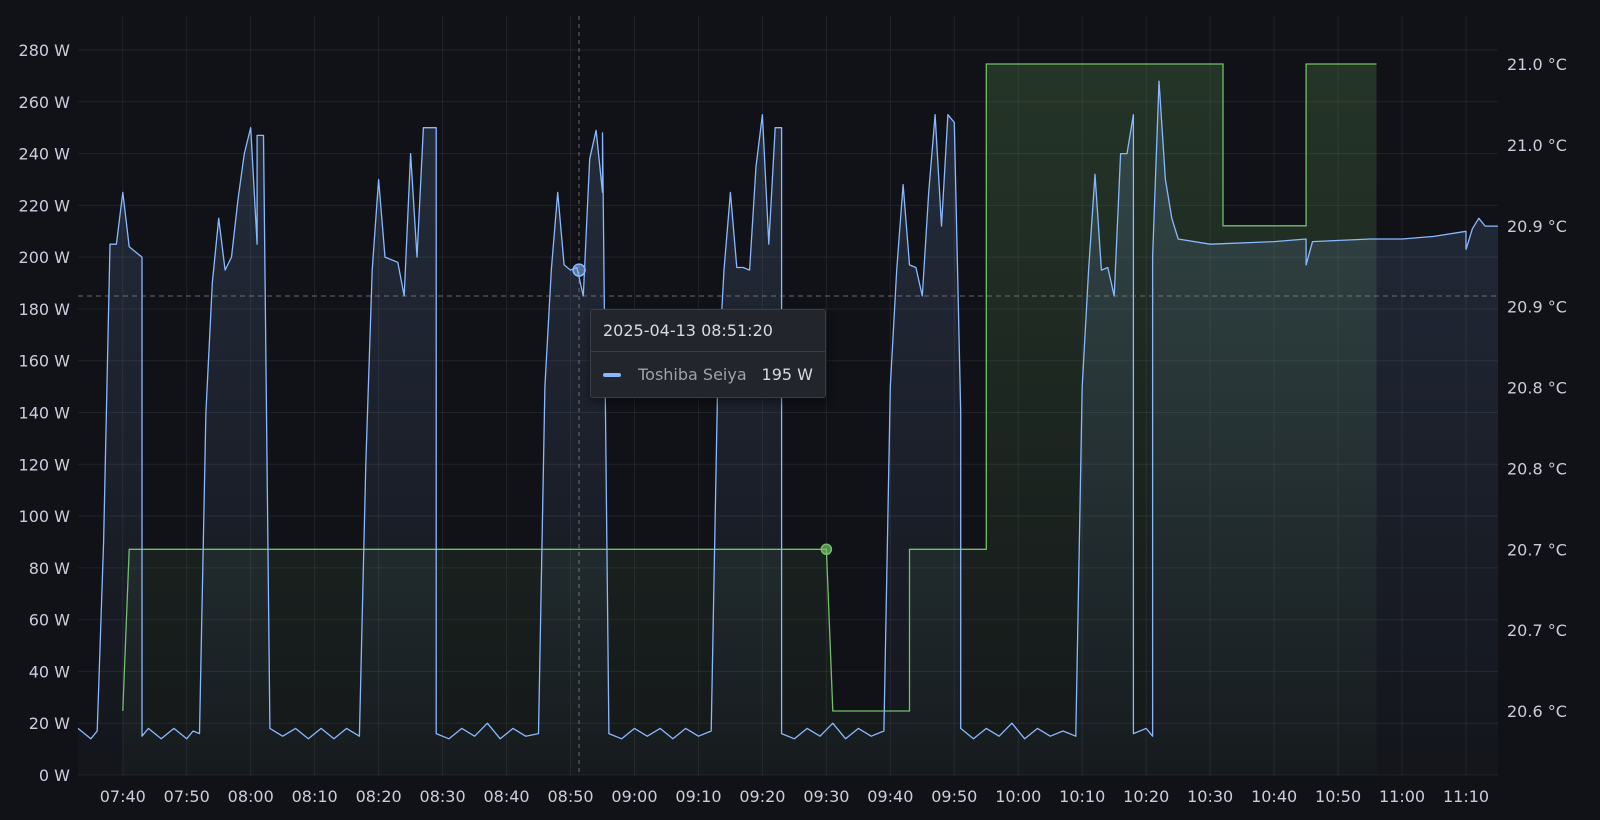  Describe the element at coordinates (1466, 796) in the screenshot. I see `x-tick-label-21: 11:10` at that location.